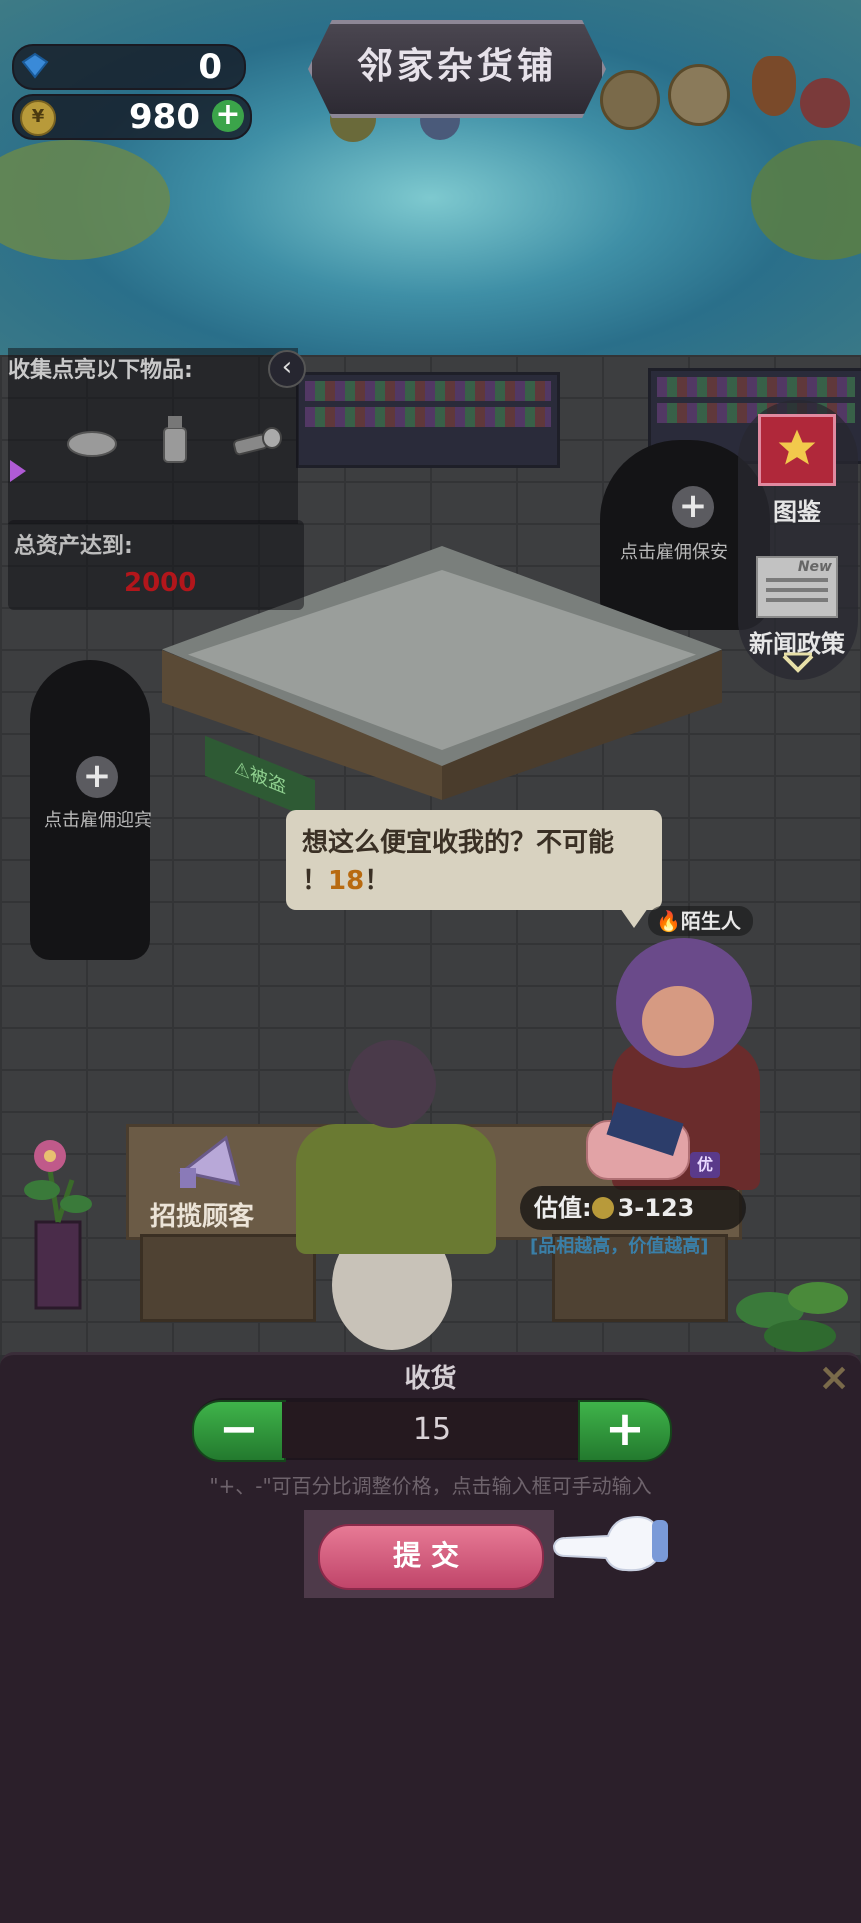 Image resolution: width=861 pixels, height=1923 pixels. Describe the element at coordinates (377, 881) in the screenshot. I see `dialogue-suffix: ！` at that location.